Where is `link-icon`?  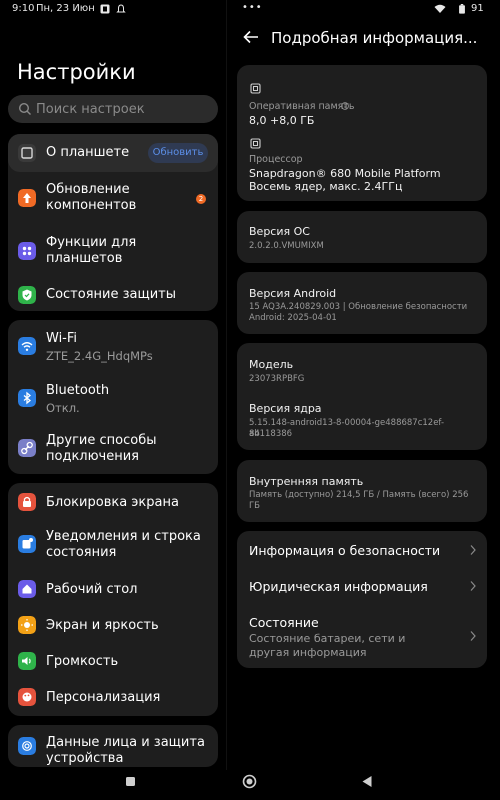
link-icon is located at coordinates (27, 448).